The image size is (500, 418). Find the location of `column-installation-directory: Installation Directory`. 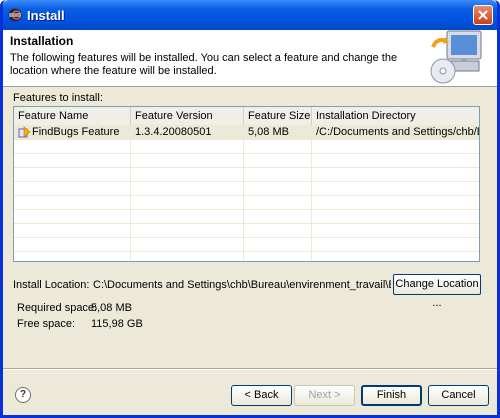

column-installation-directory: Installation Directory is located at coordinates (395, 116).